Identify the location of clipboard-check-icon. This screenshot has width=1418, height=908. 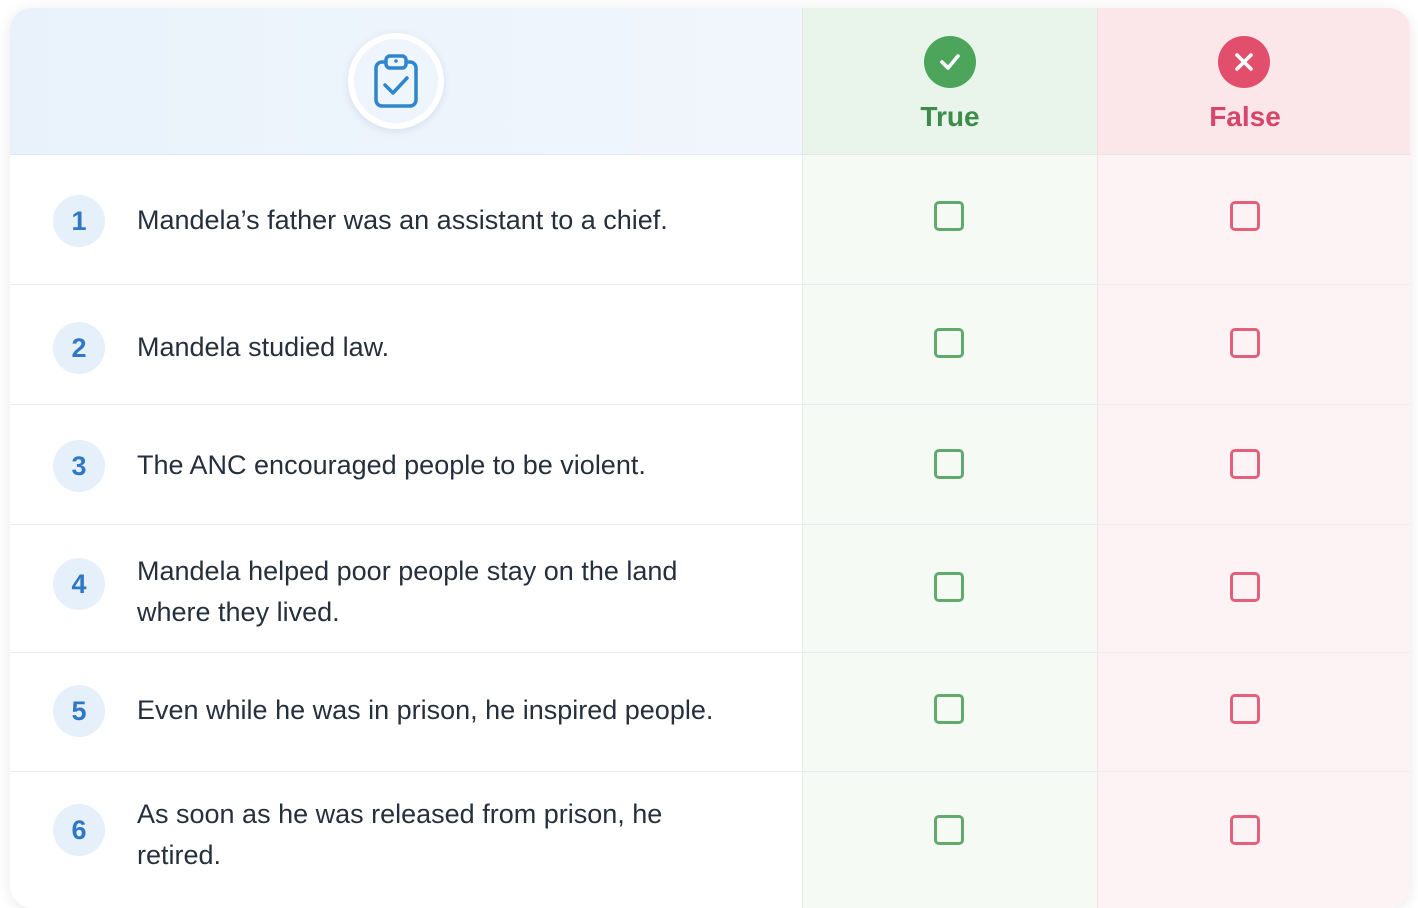
(396, 81).